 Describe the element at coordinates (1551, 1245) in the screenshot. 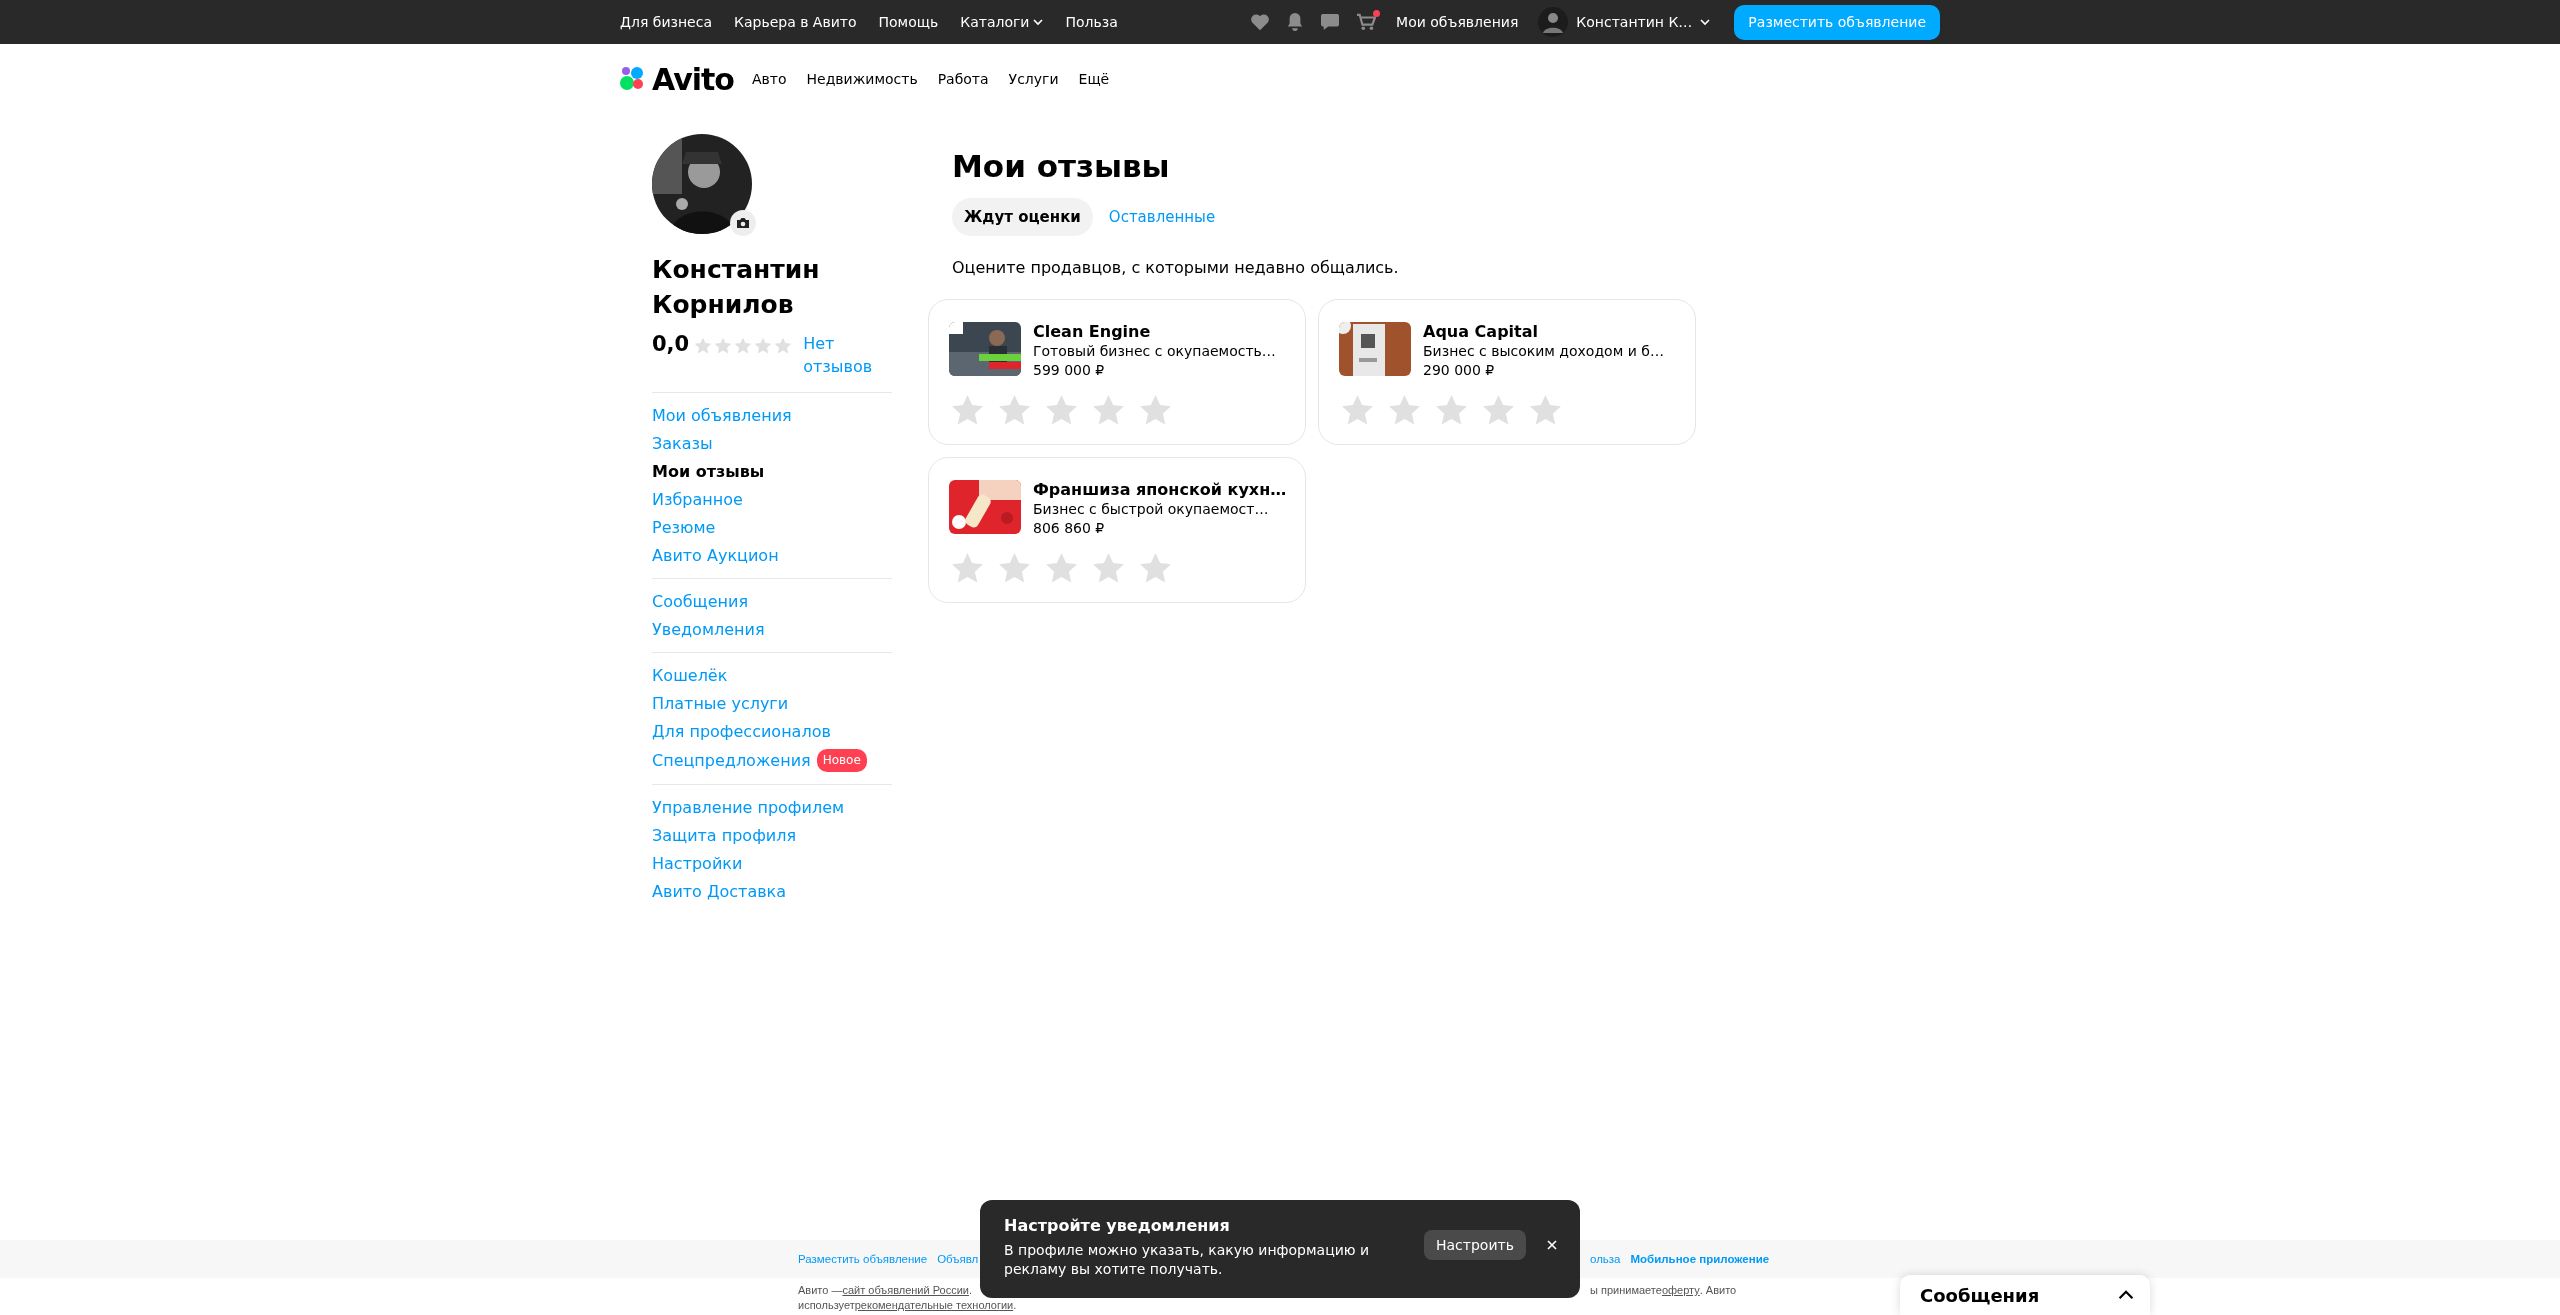

I see `close-icon` at that location.